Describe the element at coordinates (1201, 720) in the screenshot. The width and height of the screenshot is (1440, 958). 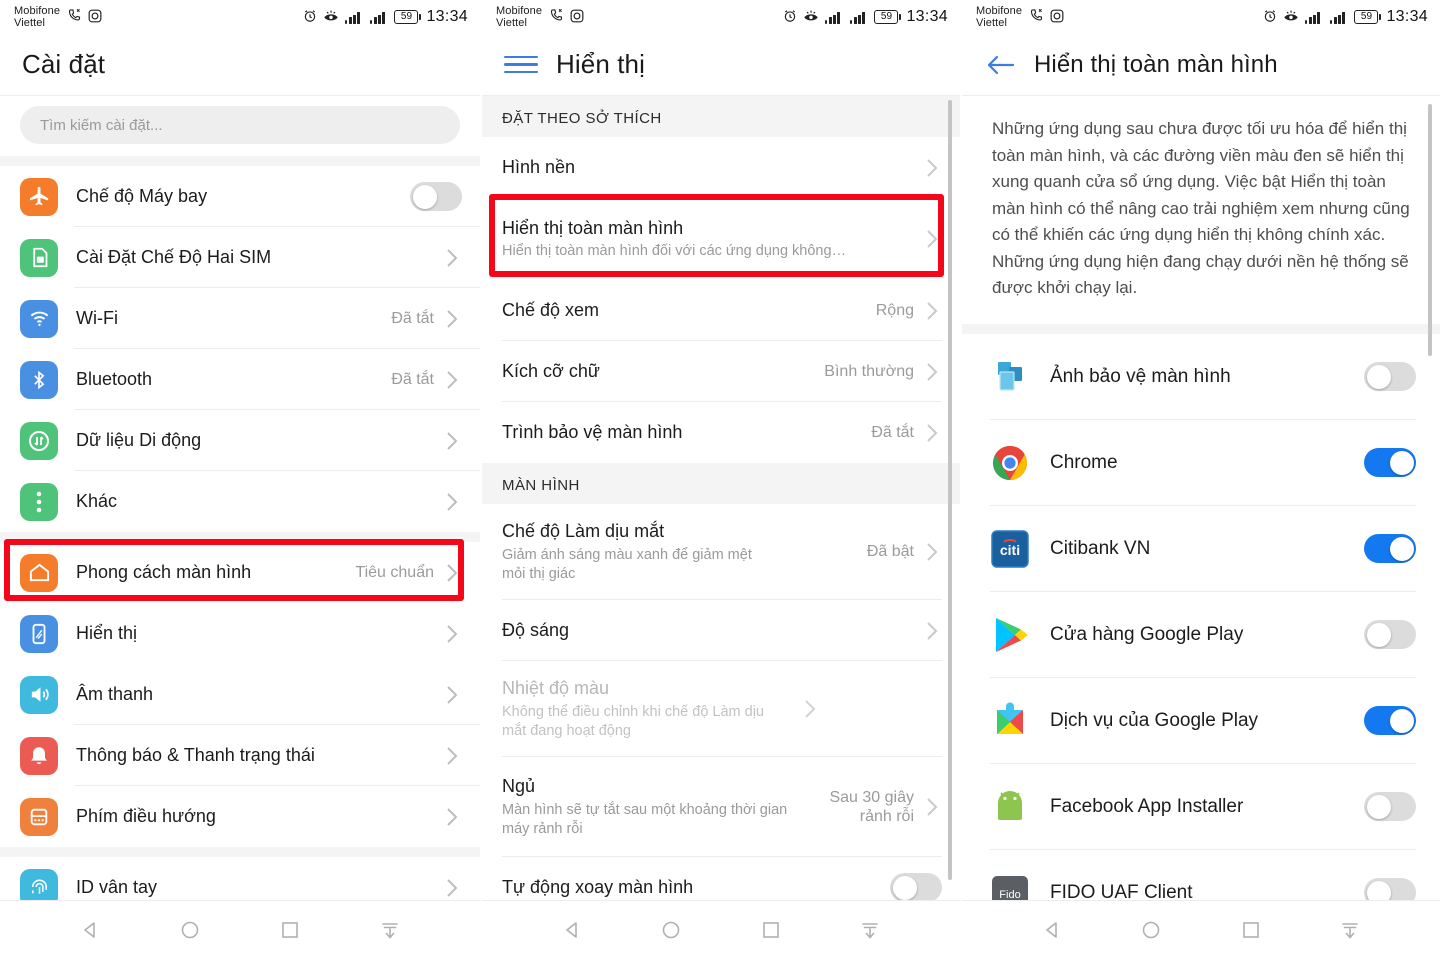
I see `app-row-google-play-services: Dịch vụ của Google Play` at that location.